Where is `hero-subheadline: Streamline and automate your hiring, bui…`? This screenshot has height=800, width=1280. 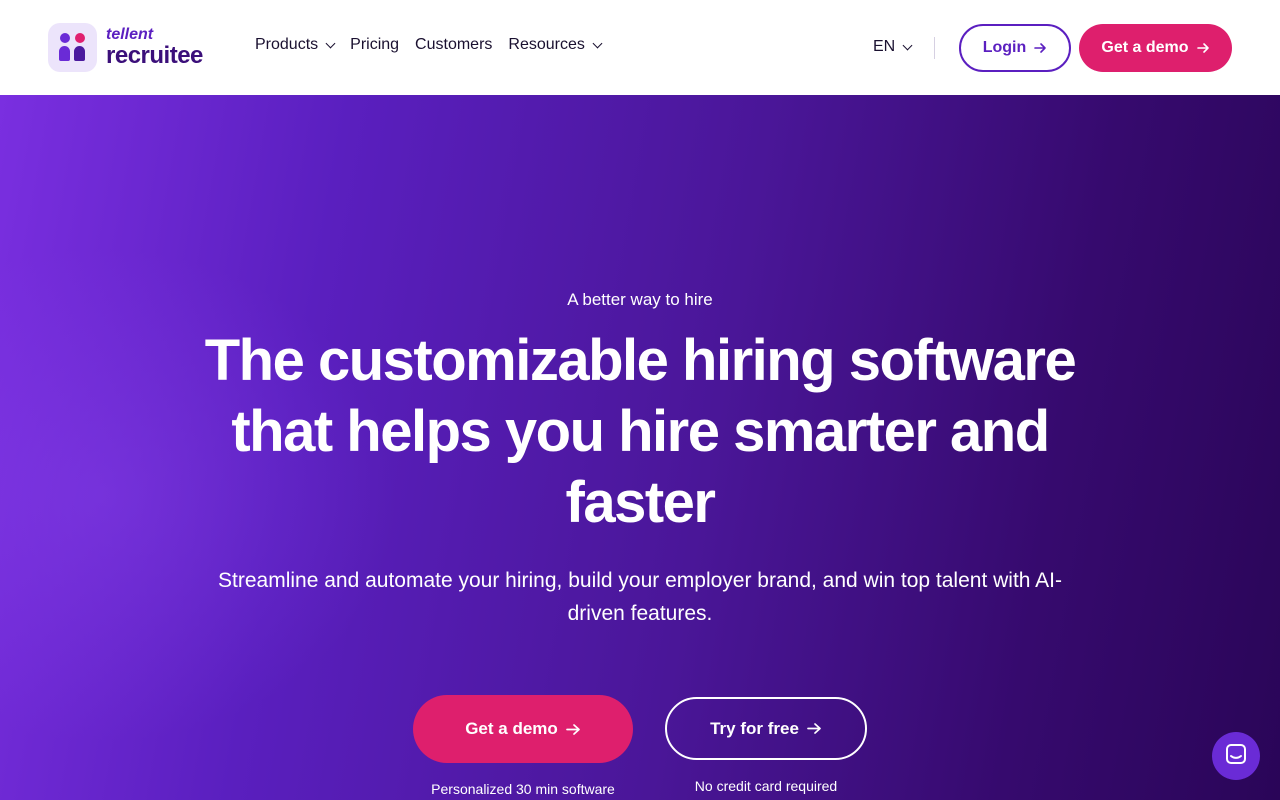
hero-subheadline: Streamline and automate your hiring, bui… is located at coordinates (640, 597).